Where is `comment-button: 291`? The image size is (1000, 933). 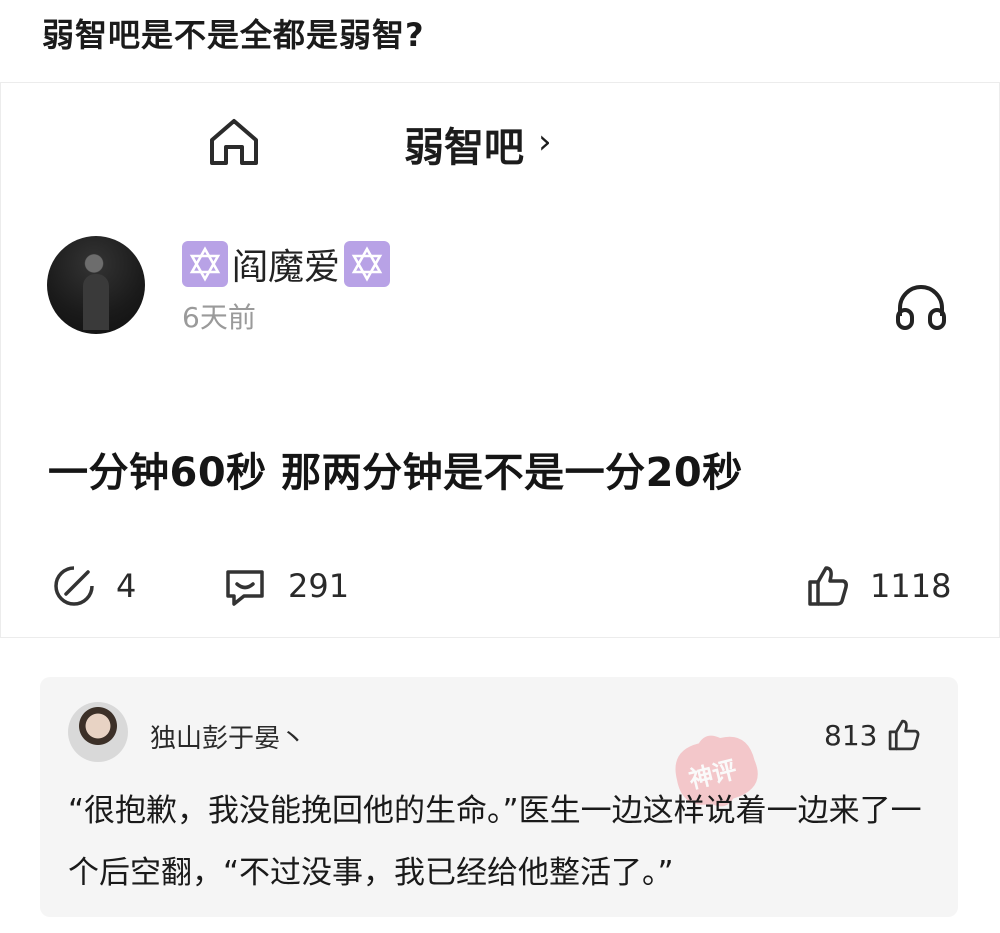 comment-button: 291 is located at coordinates (285, 586).